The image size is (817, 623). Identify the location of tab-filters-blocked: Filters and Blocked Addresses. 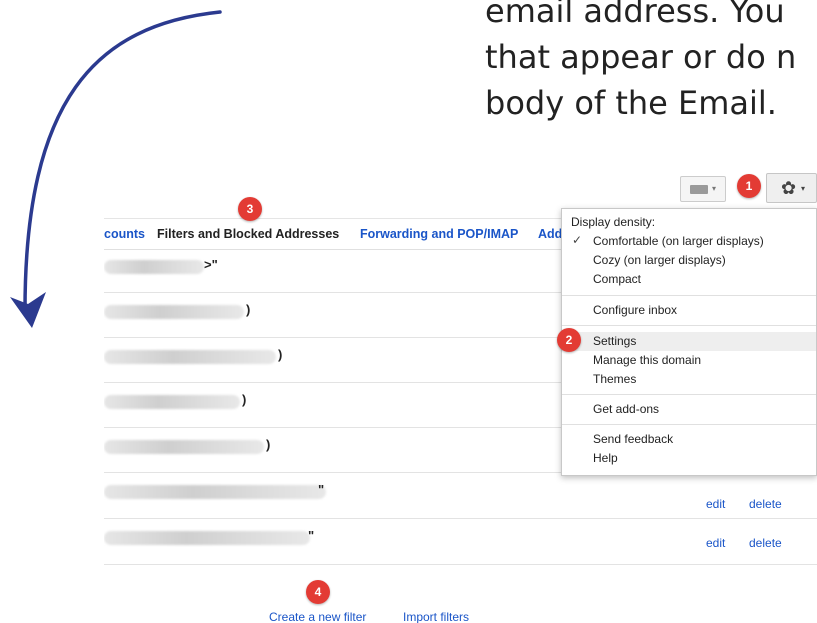
(248, 234).